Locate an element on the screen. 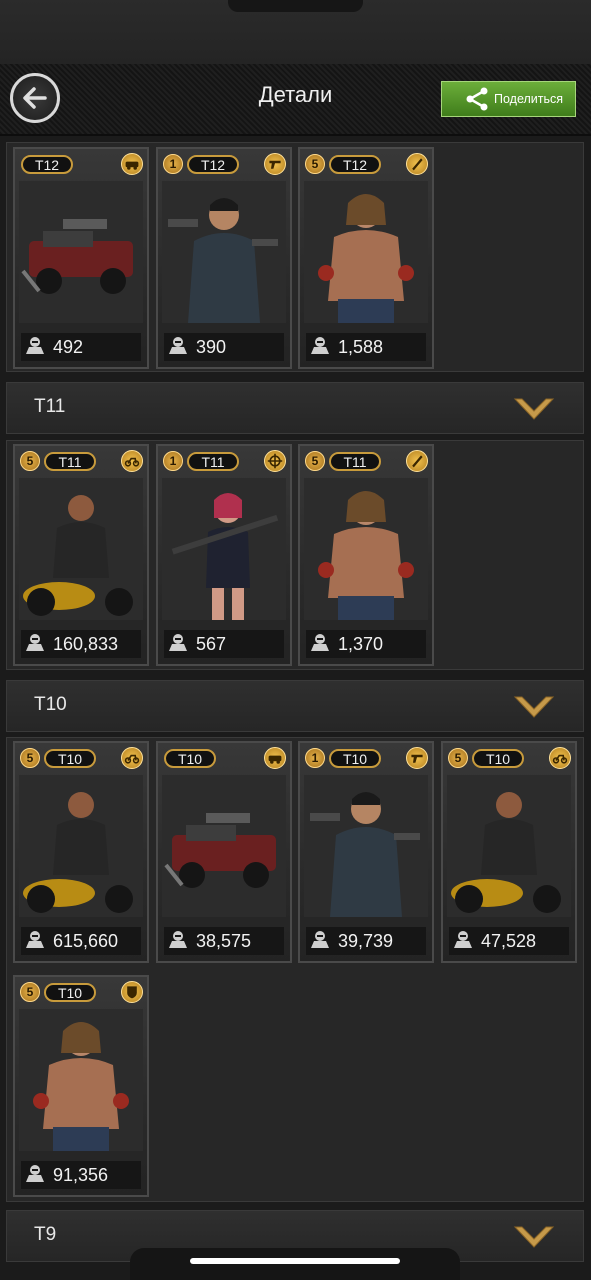 This screenshot has height=1280, width=591. share-label: Поделиться is located at coordinates (529, 99).